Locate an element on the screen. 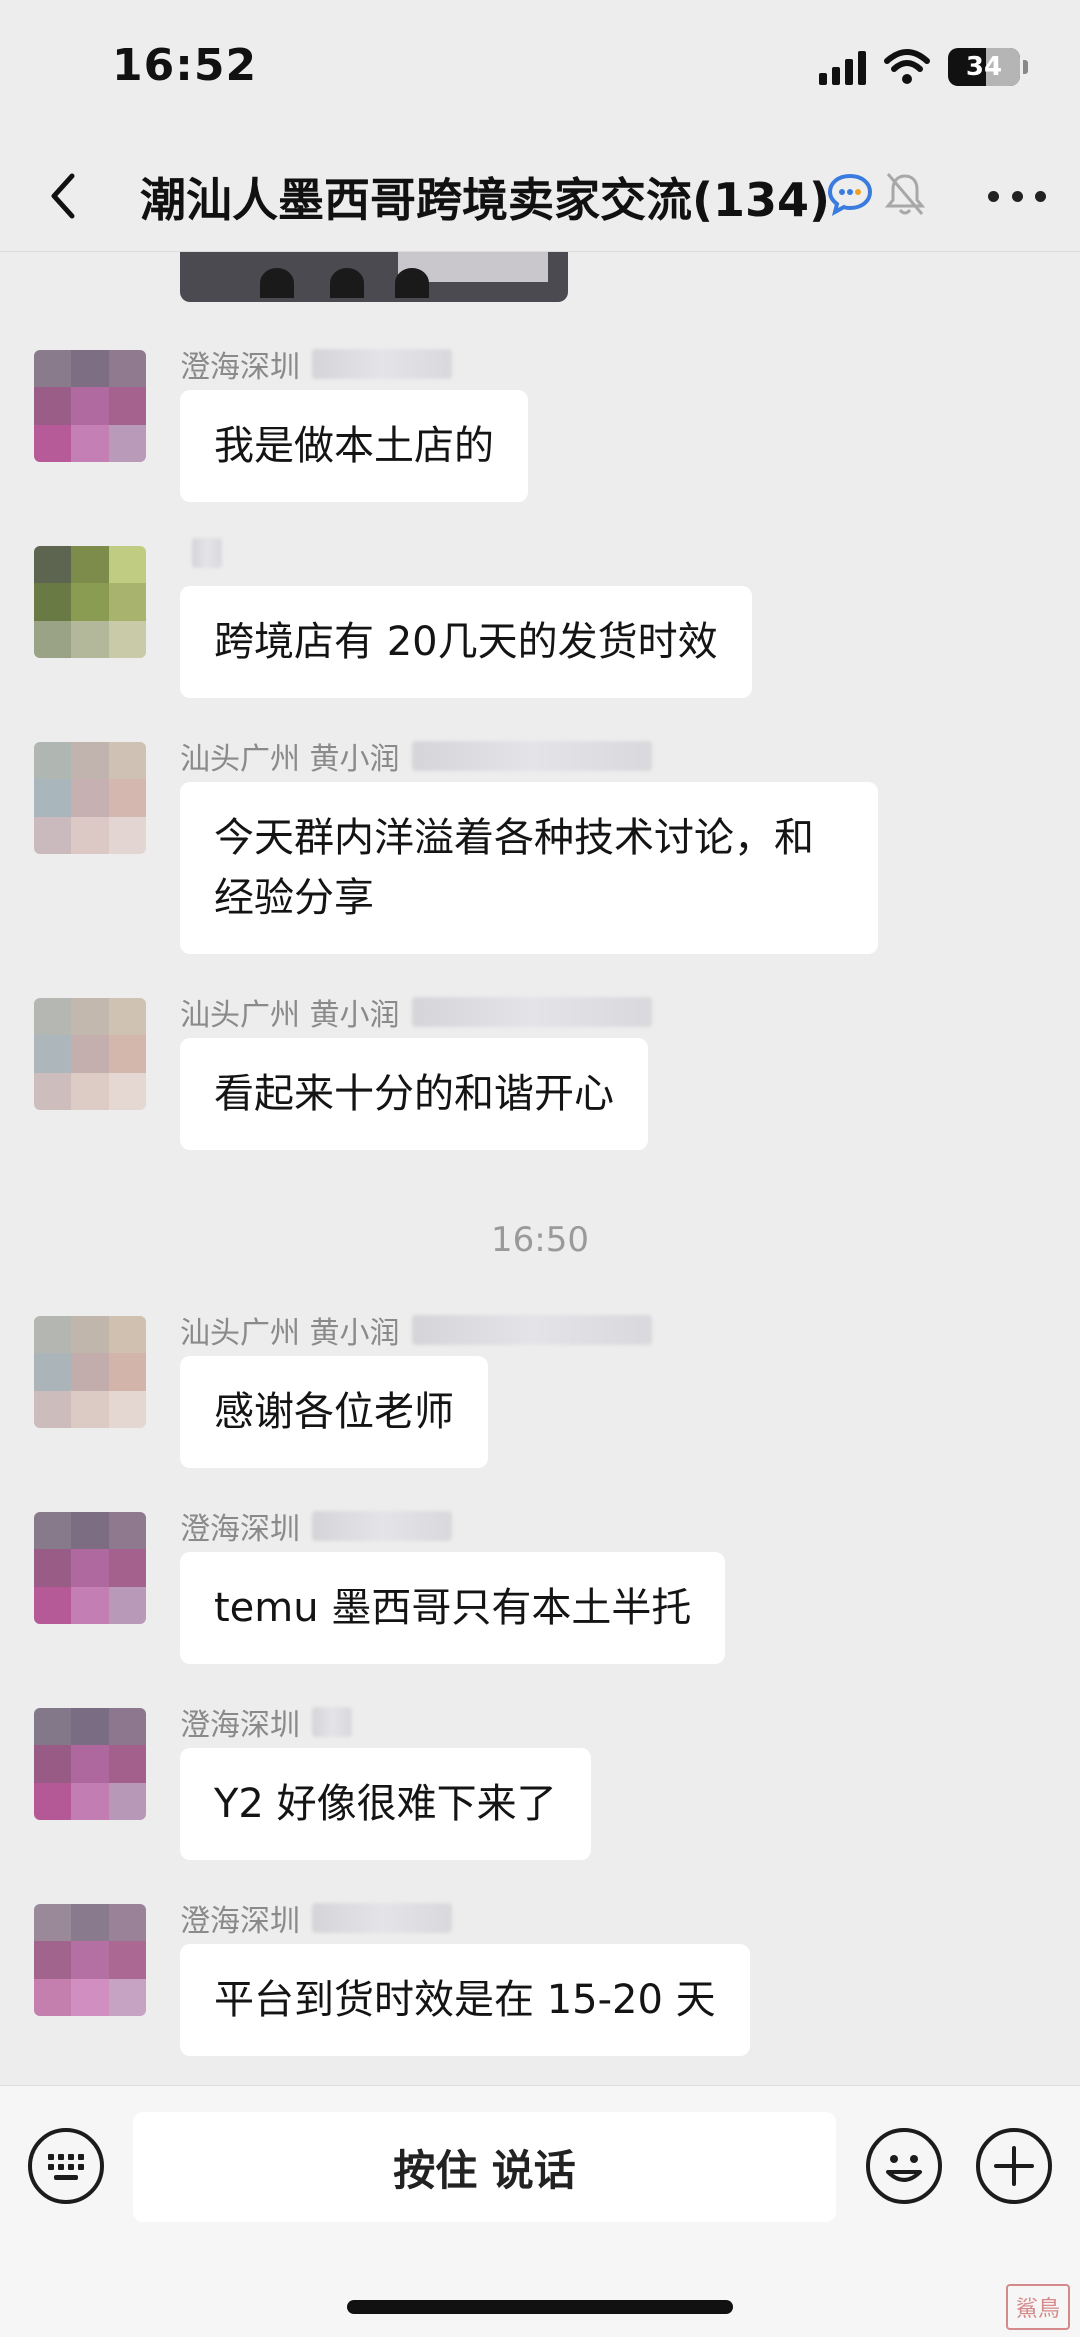 This screenshot has height=2337, width=1080. chat-title: 潮汕人墨西哥跨境卖家交流(134) is located at coordinates (485, 197).